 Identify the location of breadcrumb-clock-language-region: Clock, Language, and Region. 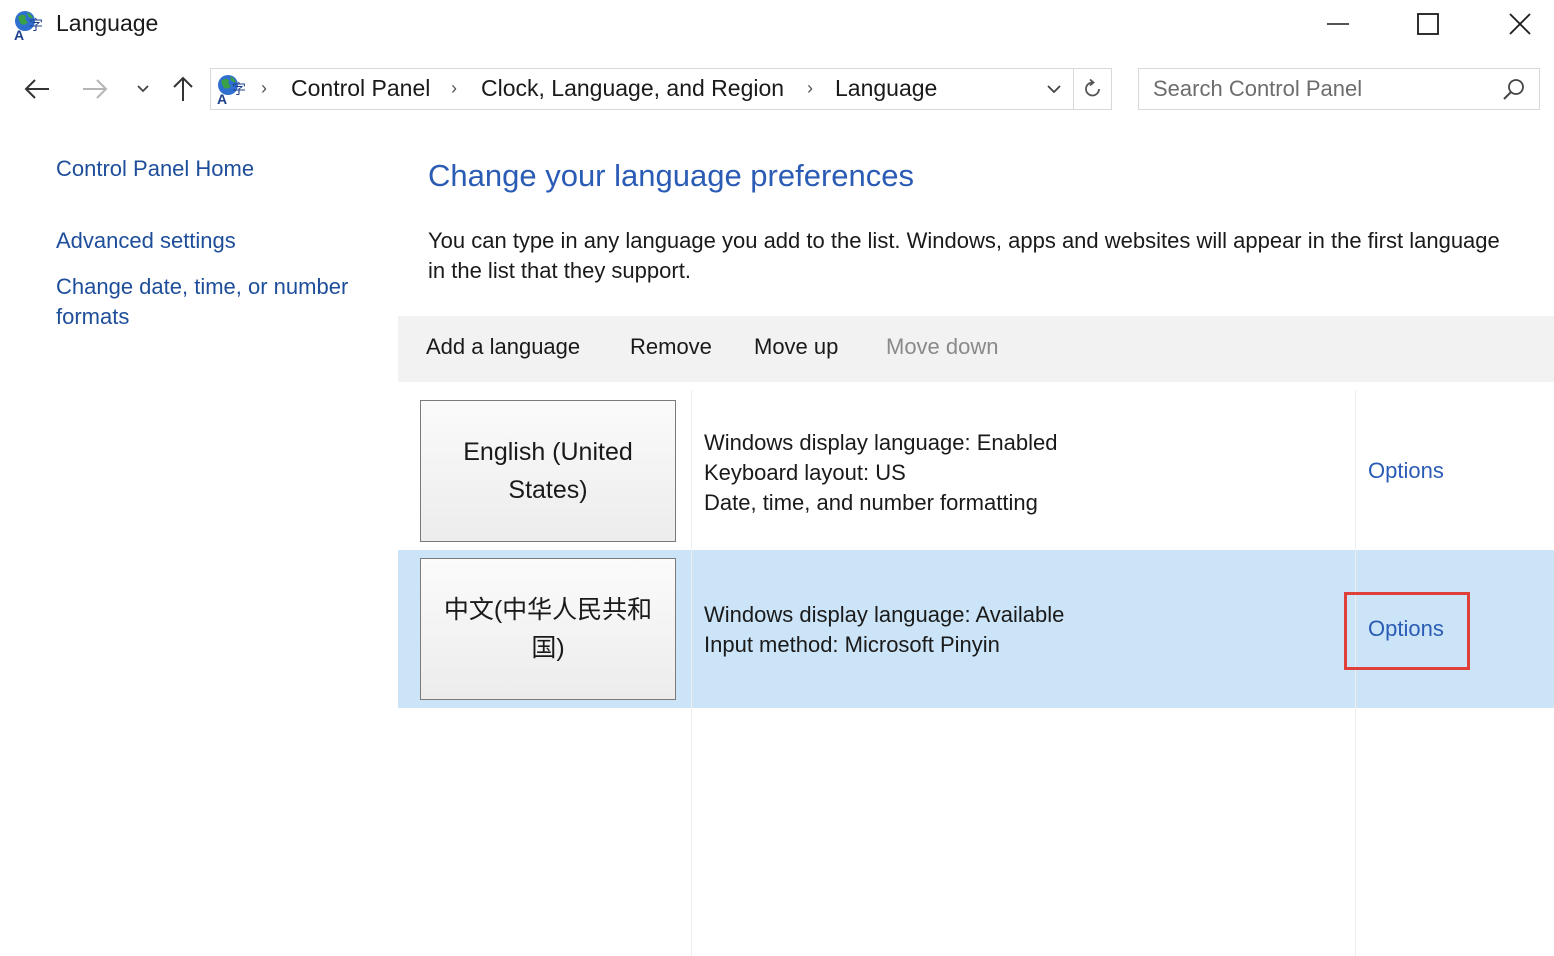
(632, 88).